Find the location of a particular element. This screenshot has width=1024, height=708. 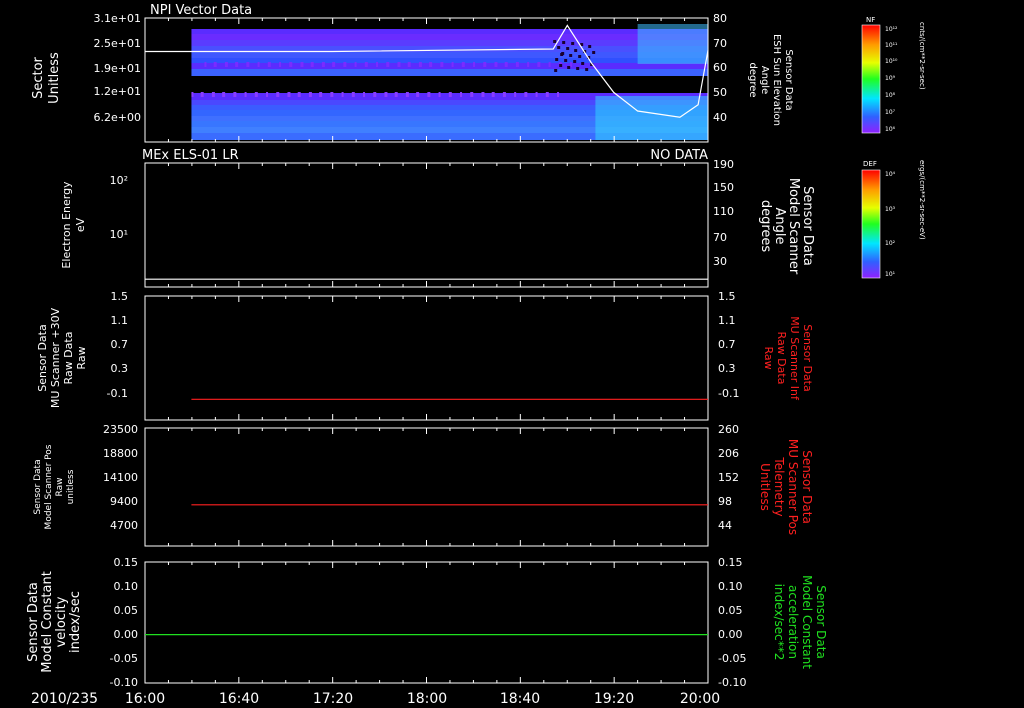

axis-label: Telemetry is located at coordinates (779, 486).